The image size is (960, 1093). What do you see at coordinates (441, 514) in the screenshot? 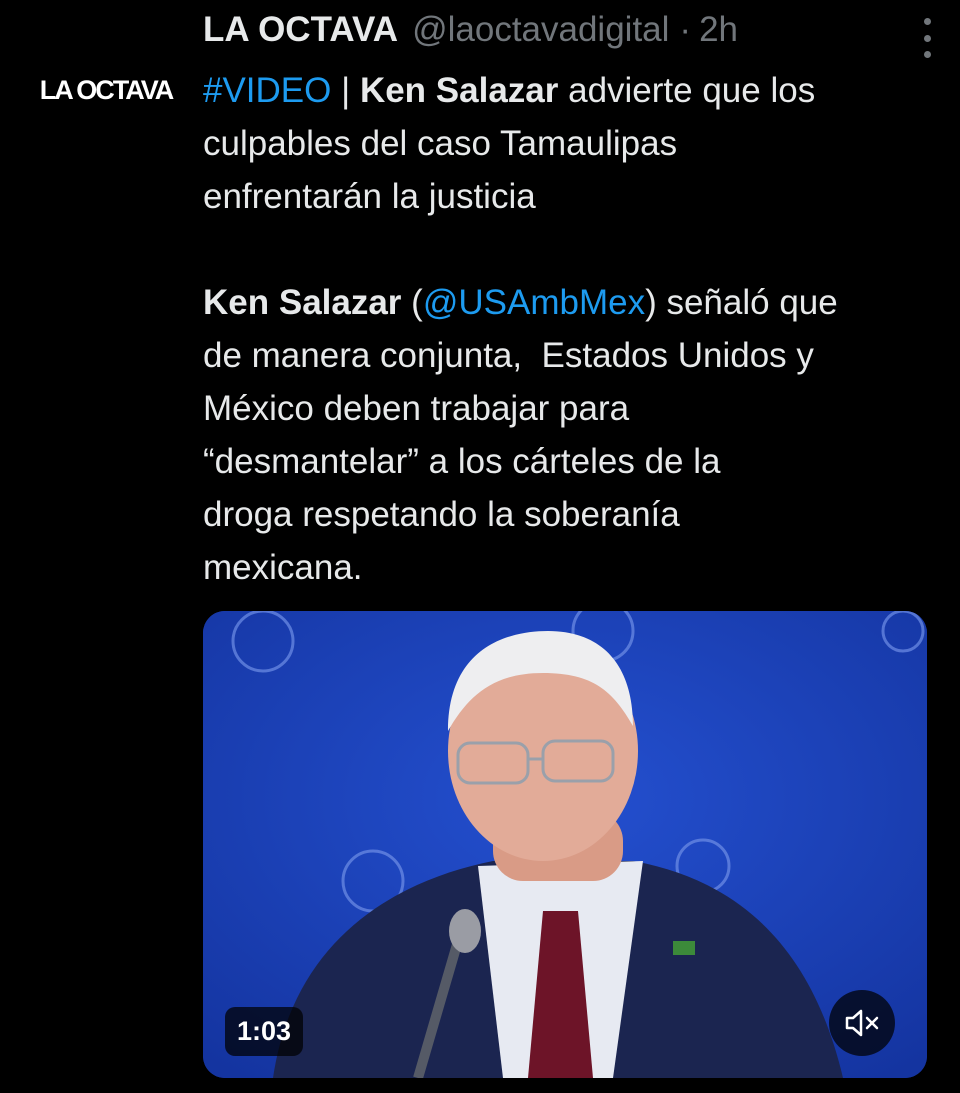
I see `tweet-line-8: droga respetando la soberanía` at bounding box center [441, 514].